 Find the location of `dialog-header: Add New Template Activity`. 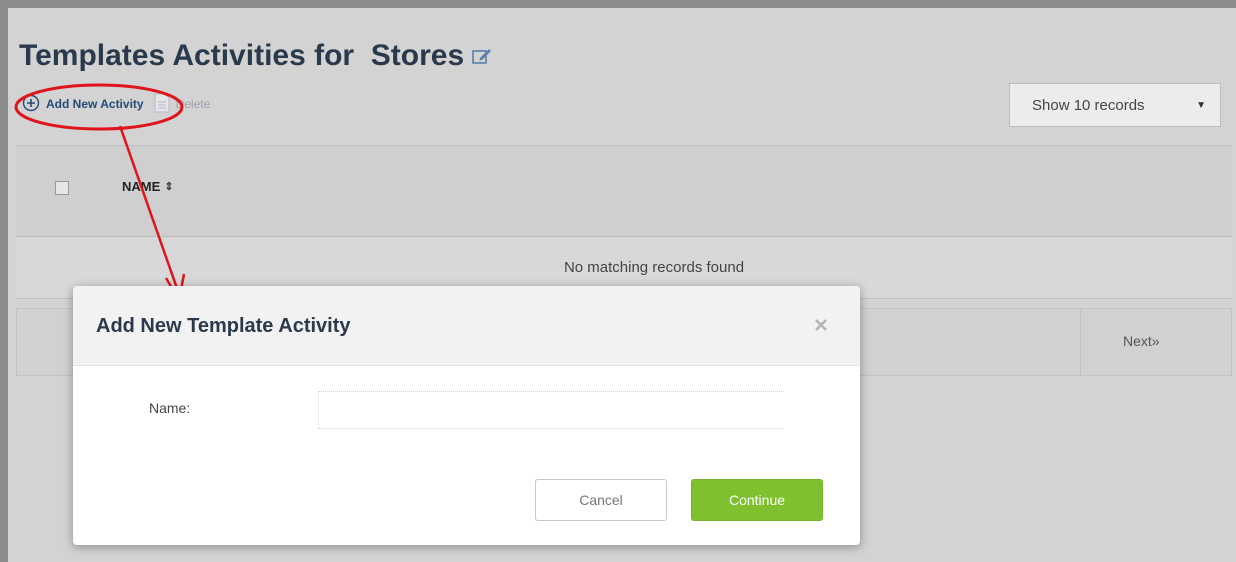

dialog-header: Add New Template Activity is located at coordinates (466, 326).